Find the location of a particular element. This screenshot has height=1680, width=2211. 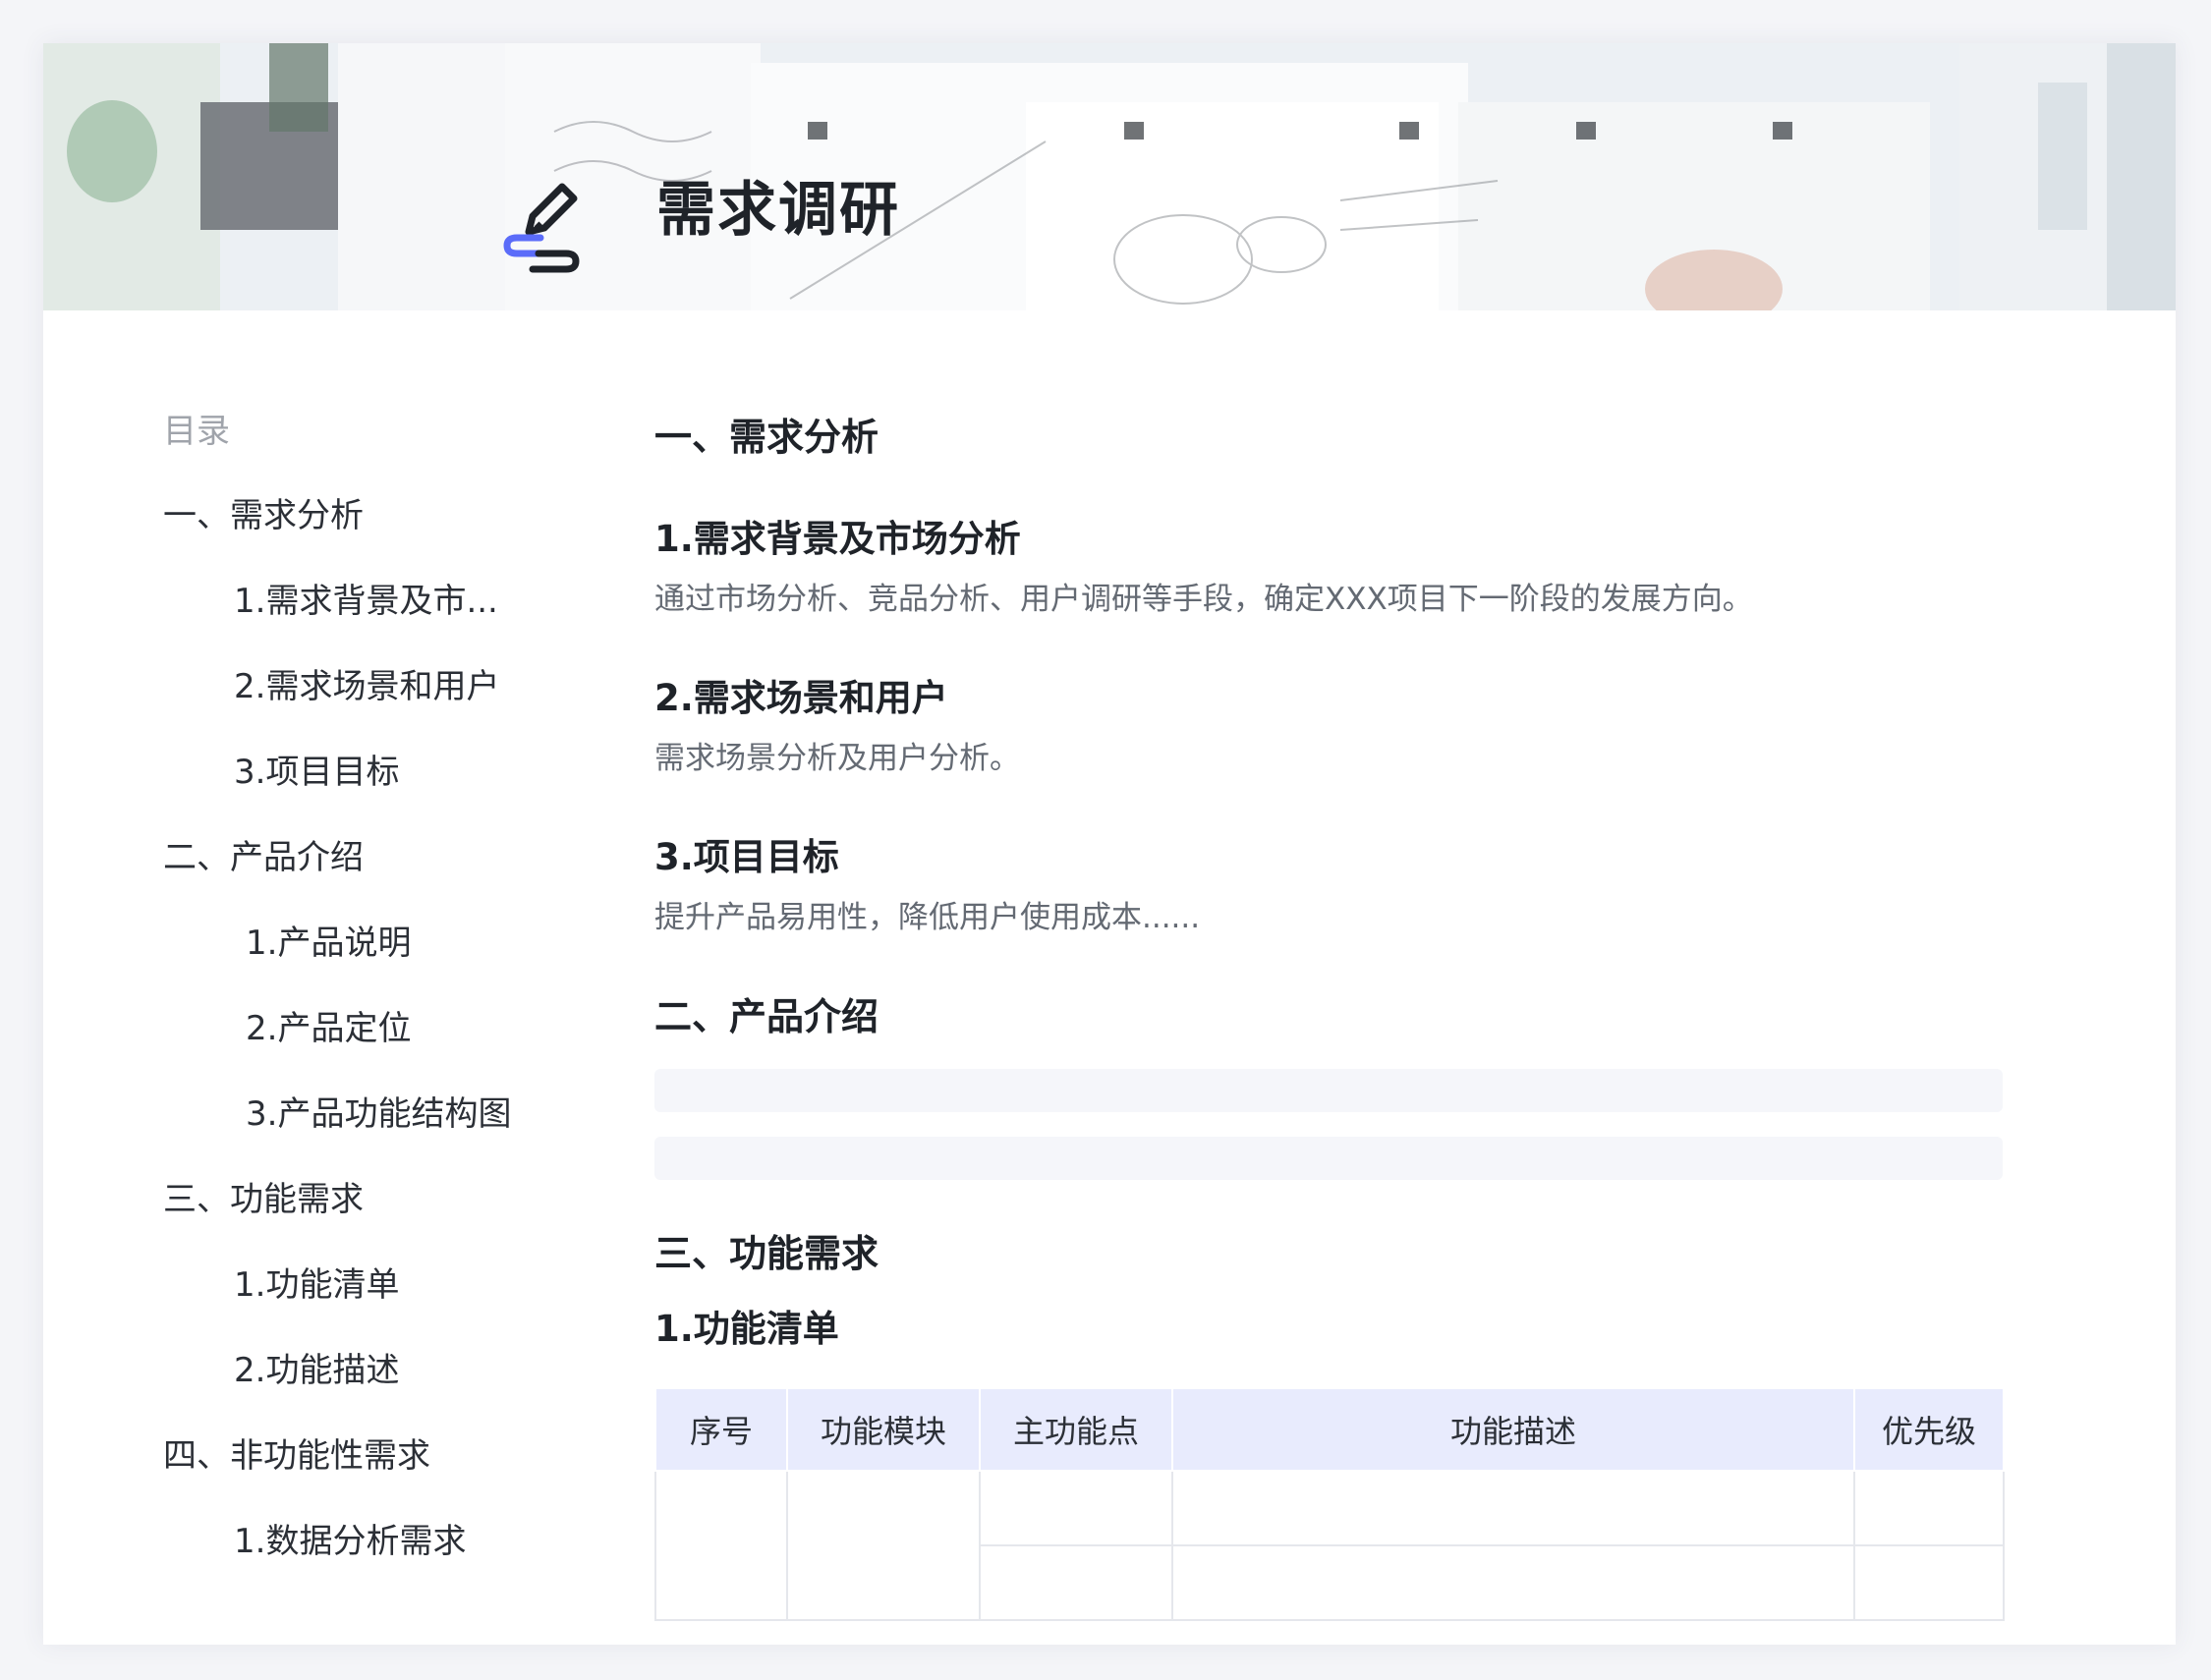

column-header-module: 功能模块 is located at coordinates (884, 1429).